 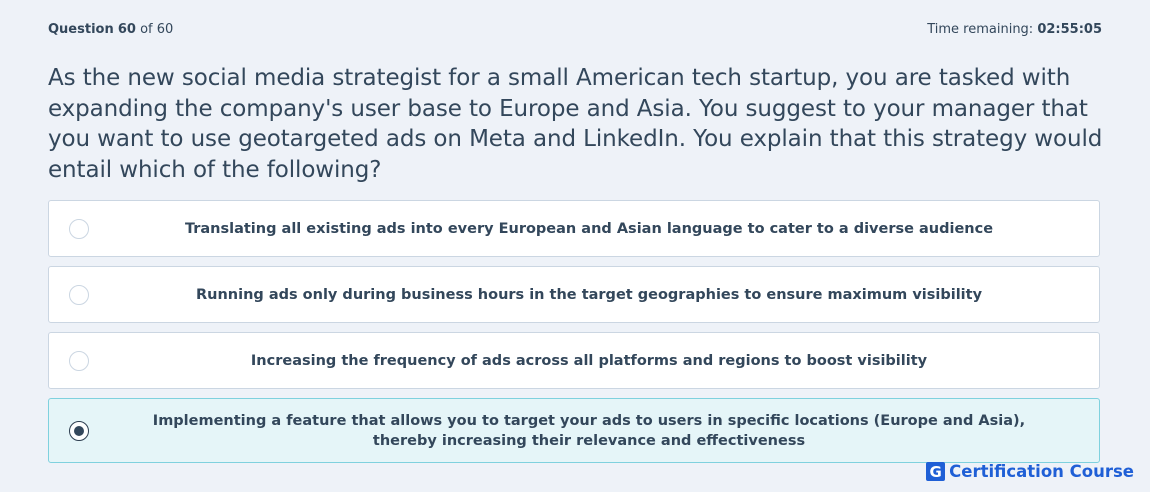 I want to click on brand-logo: G Certification Course, so click(x=1030, y=471).